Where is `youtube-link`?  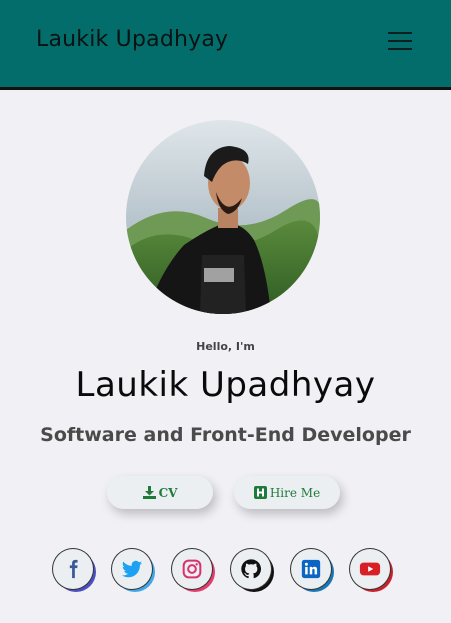
youtube-link is located at coordinates (370, 569).